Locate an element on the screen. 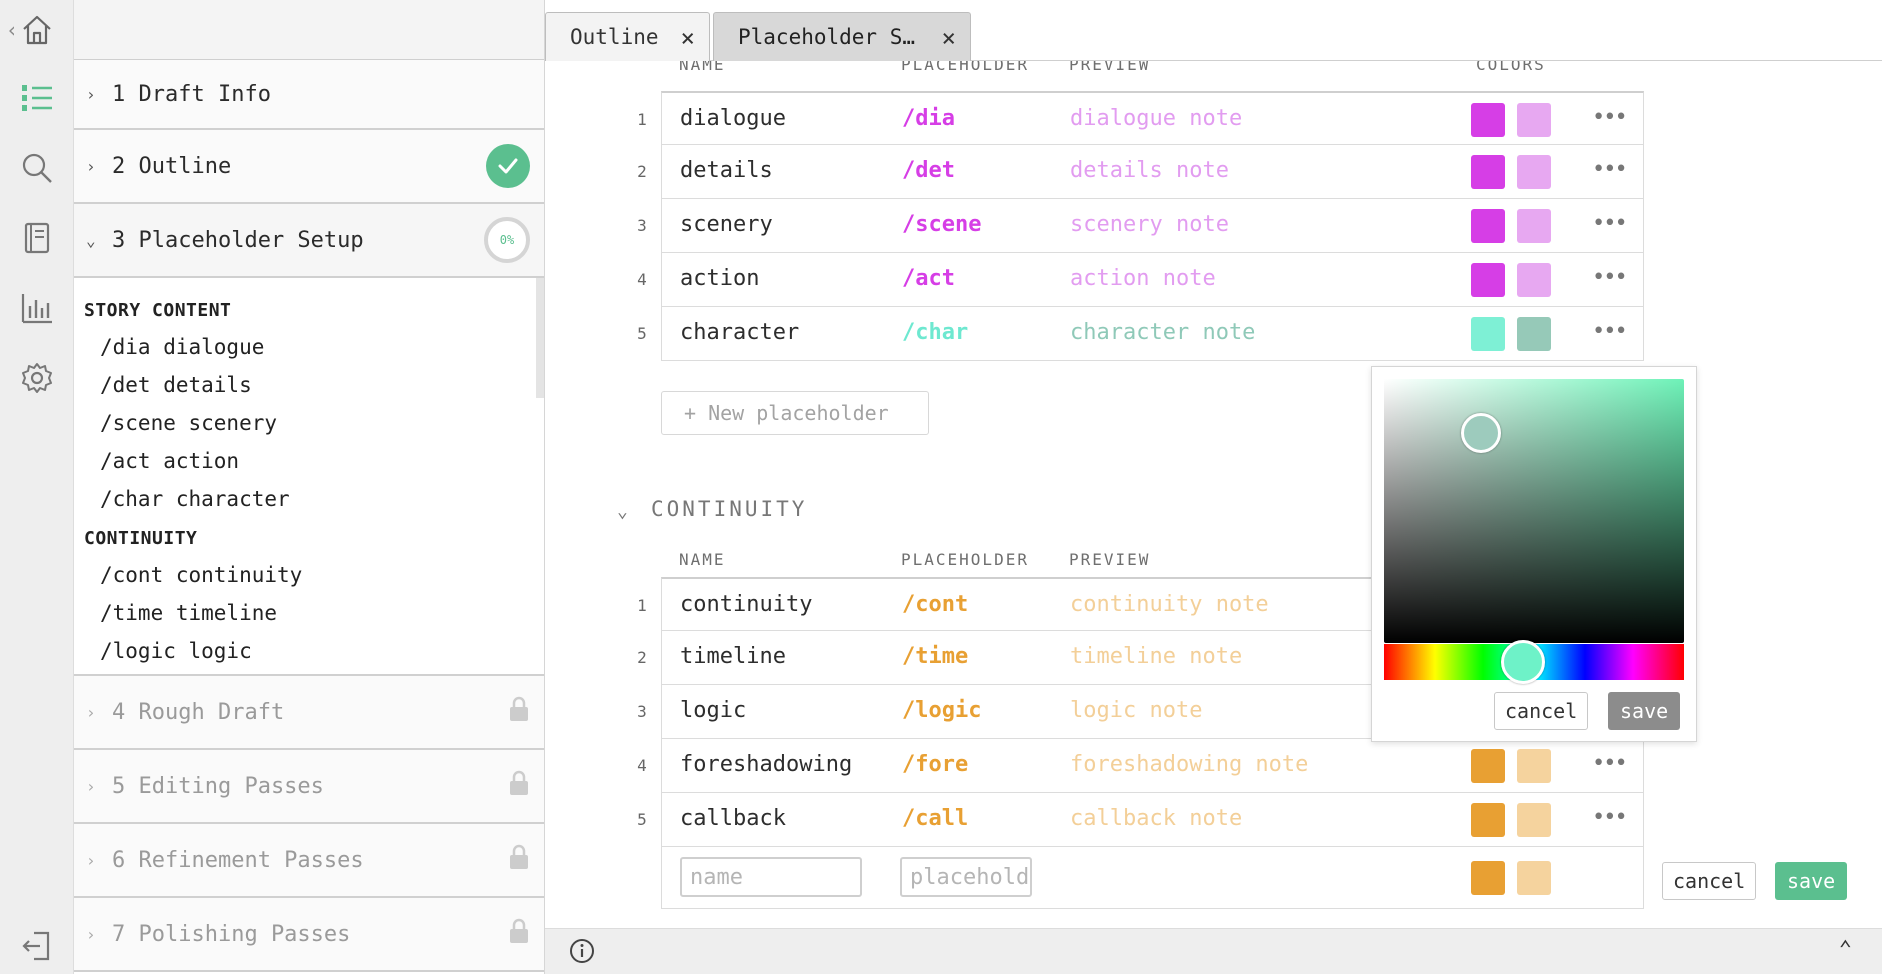 The image size is (1882, 974). placeholder-name: continuity is located at coordinates (746, 604).